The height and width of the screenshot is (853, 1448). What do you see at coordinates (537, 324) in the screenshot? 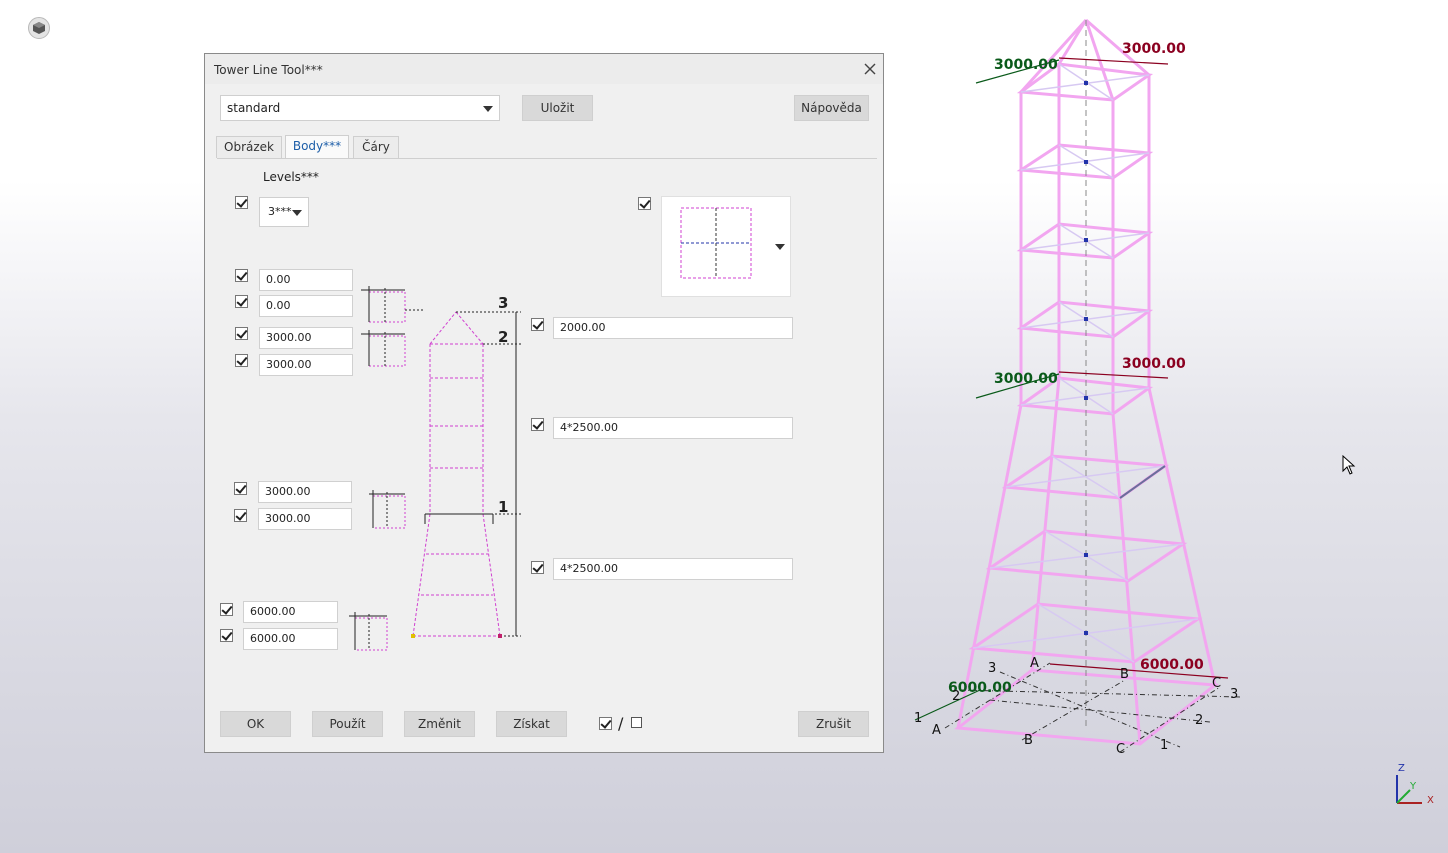
I see `height-3-checkbox` at bounding box center [537, 324].